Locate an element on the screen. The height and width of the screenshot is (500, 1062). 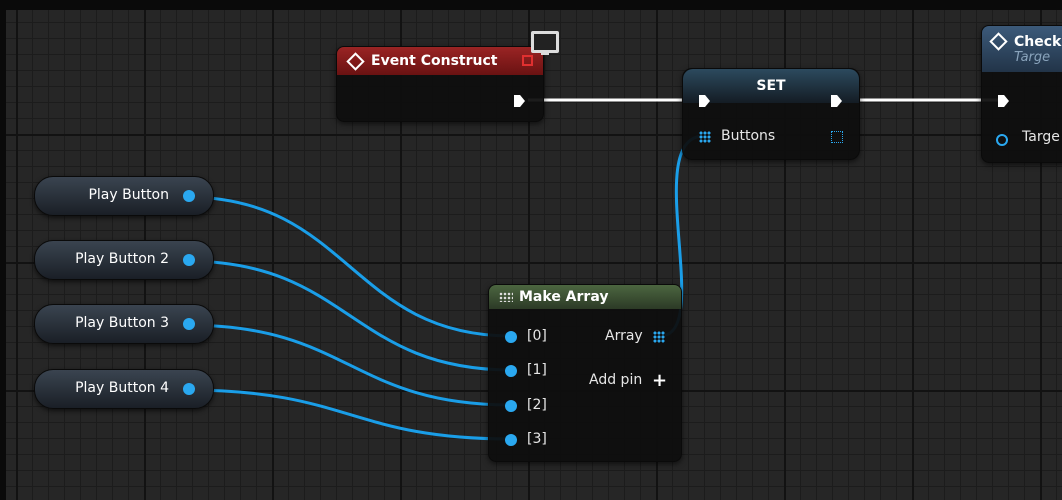
check-exec-input-pin is located at coordinates (1003, 101).